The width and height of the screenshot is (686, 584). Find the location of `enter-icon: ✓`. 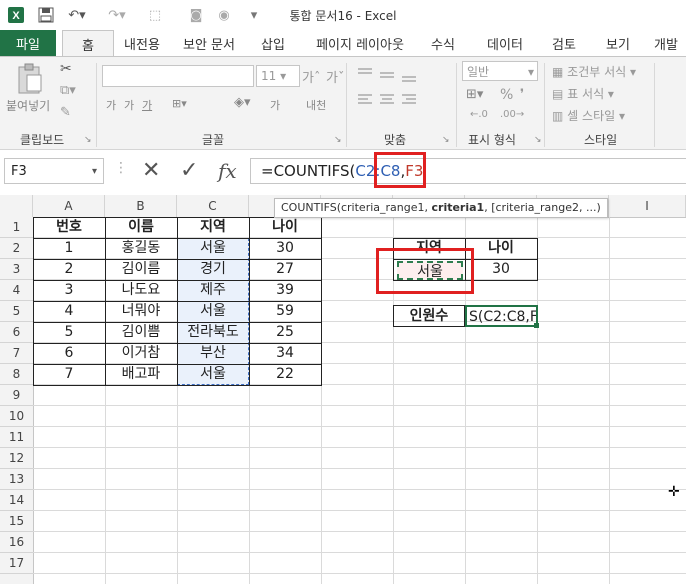

enter-icon: ✓ is located at coordinates (189, 171).